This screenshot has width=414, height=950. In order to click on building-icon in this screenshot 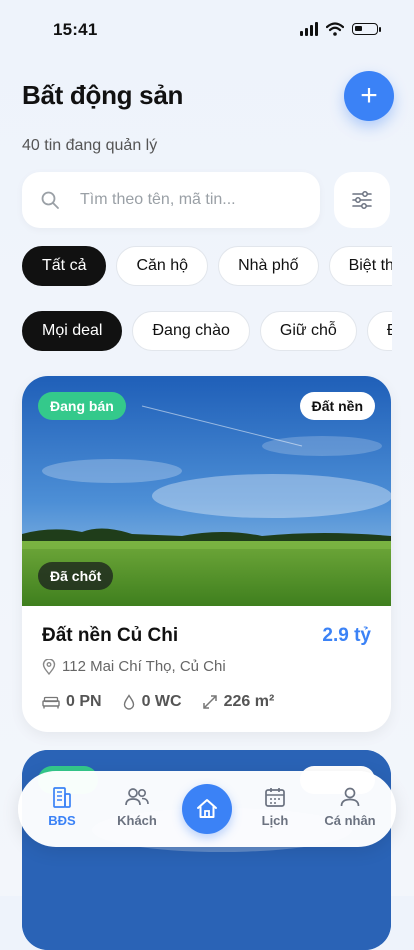, I will do `click(62, 797)`.